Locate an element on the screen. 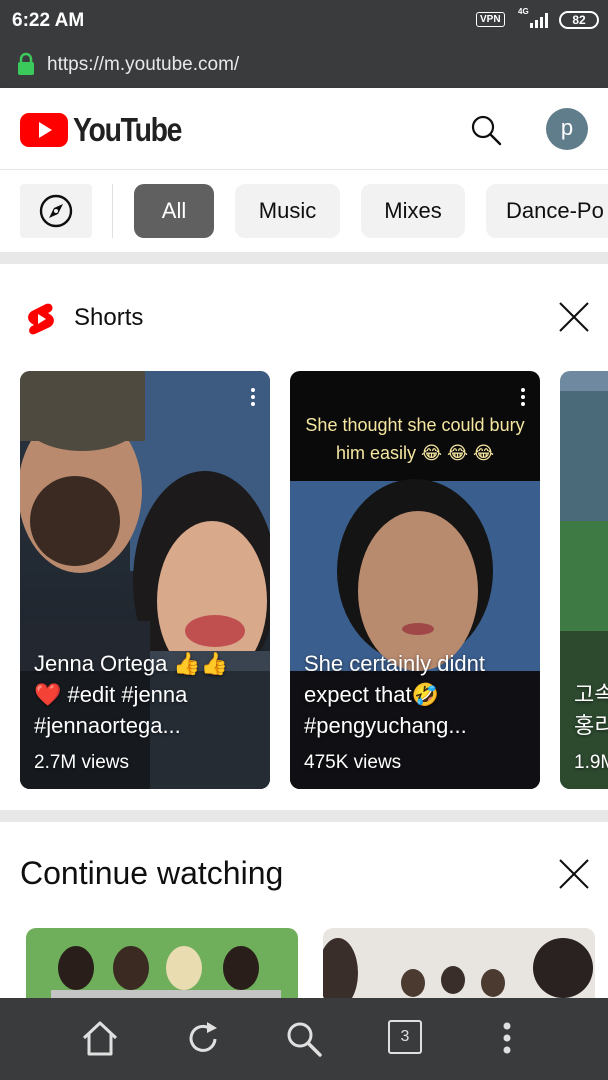  youtube-play-icon is located at coordinates (44, 130).